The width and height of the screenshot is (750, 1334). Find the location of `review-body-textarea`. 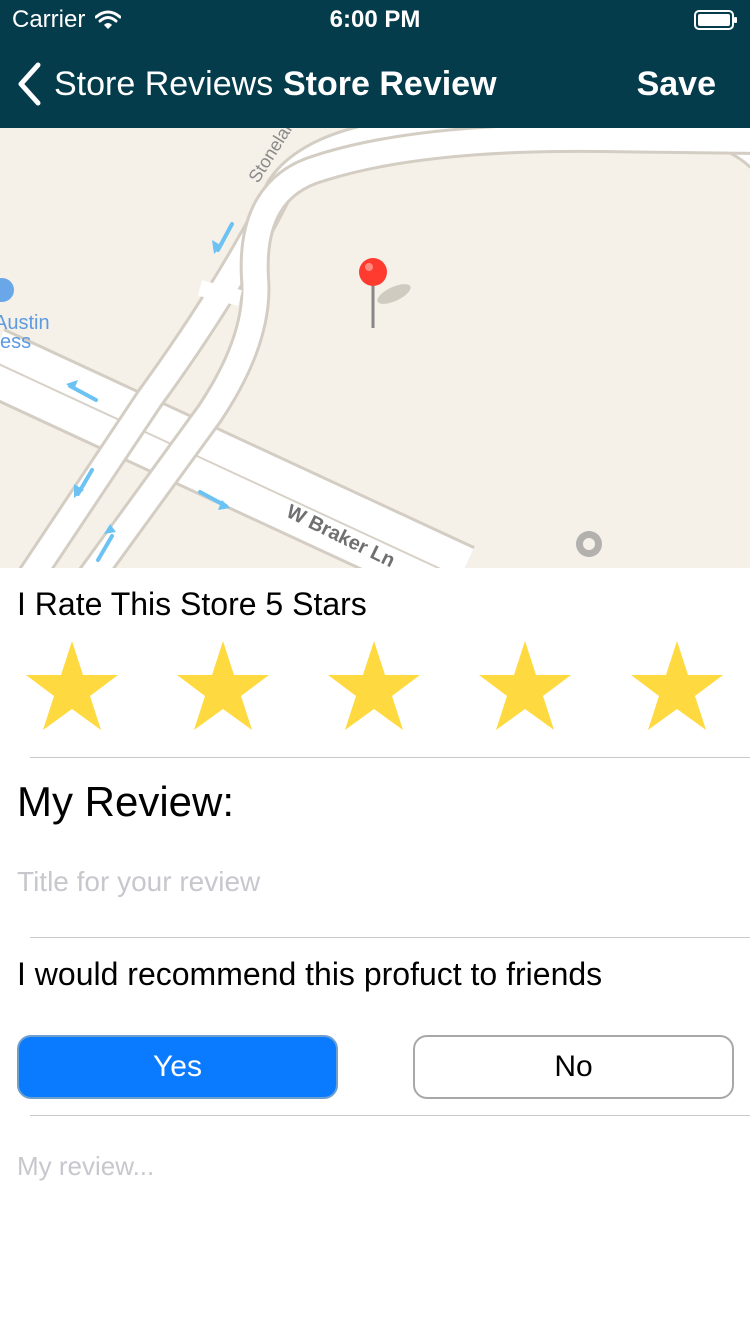

review-body-textarea is located at coordinates (375, 1234).